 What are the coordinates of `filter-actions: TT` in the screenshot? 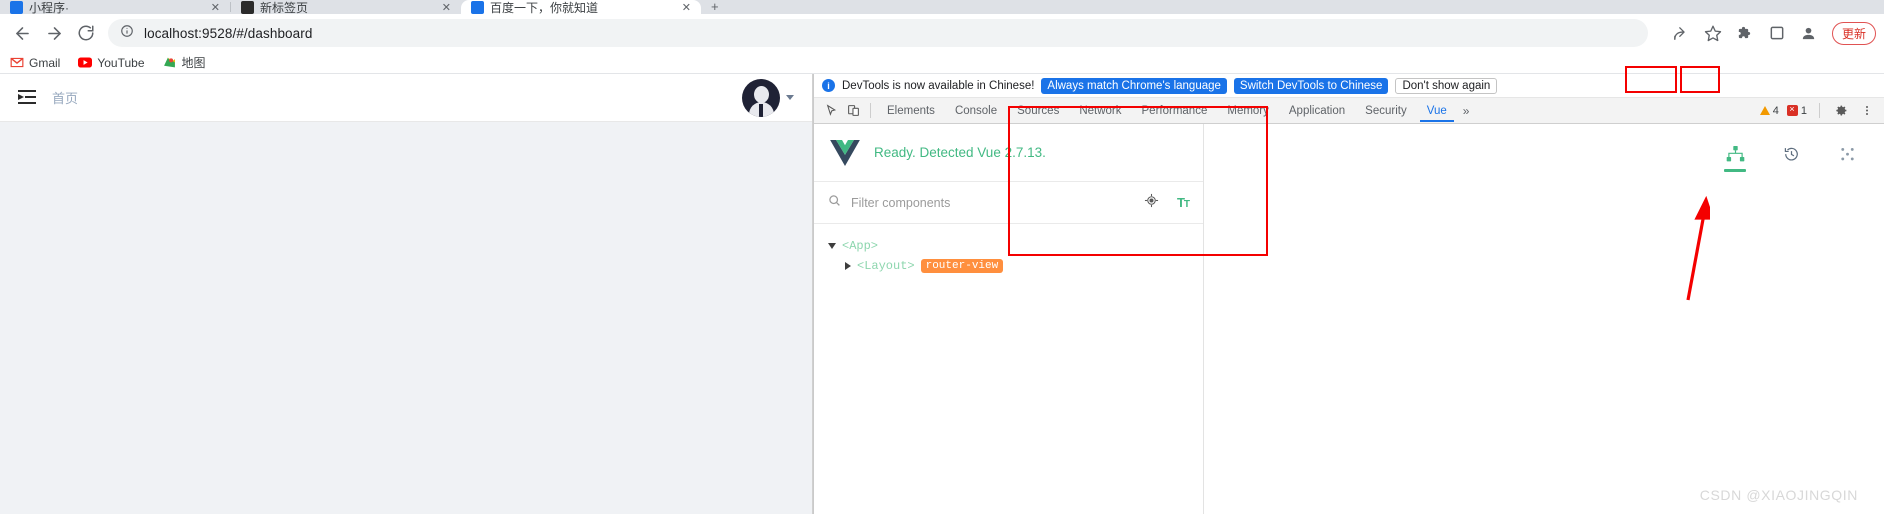 It's located at (1167, 203).